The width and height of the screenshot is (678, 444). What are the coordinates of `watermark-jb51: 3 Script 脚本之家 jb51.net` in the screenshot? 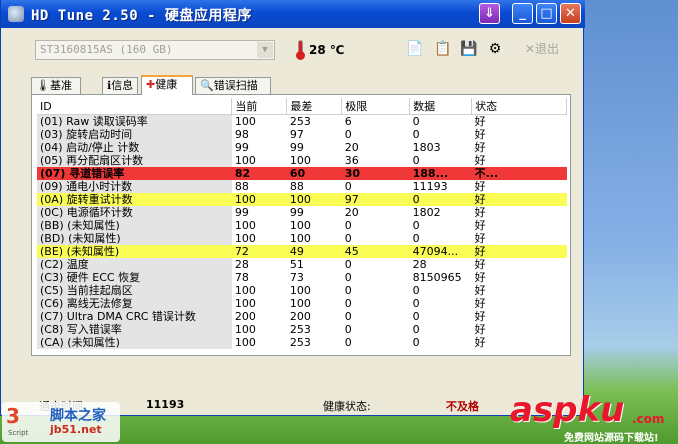 It's located at (61, 422).